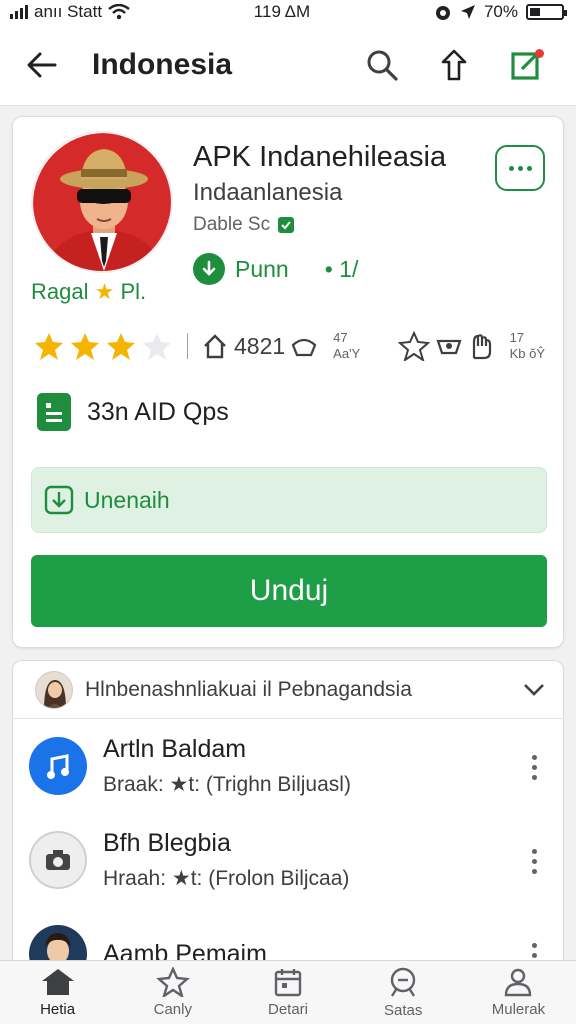  What do you see at coordinates (227, 784) in the screenshot?
I see `list-item-subtitle: Braak: ★t: (Trighn Biljuasl)` at bounding box center [227, 784].